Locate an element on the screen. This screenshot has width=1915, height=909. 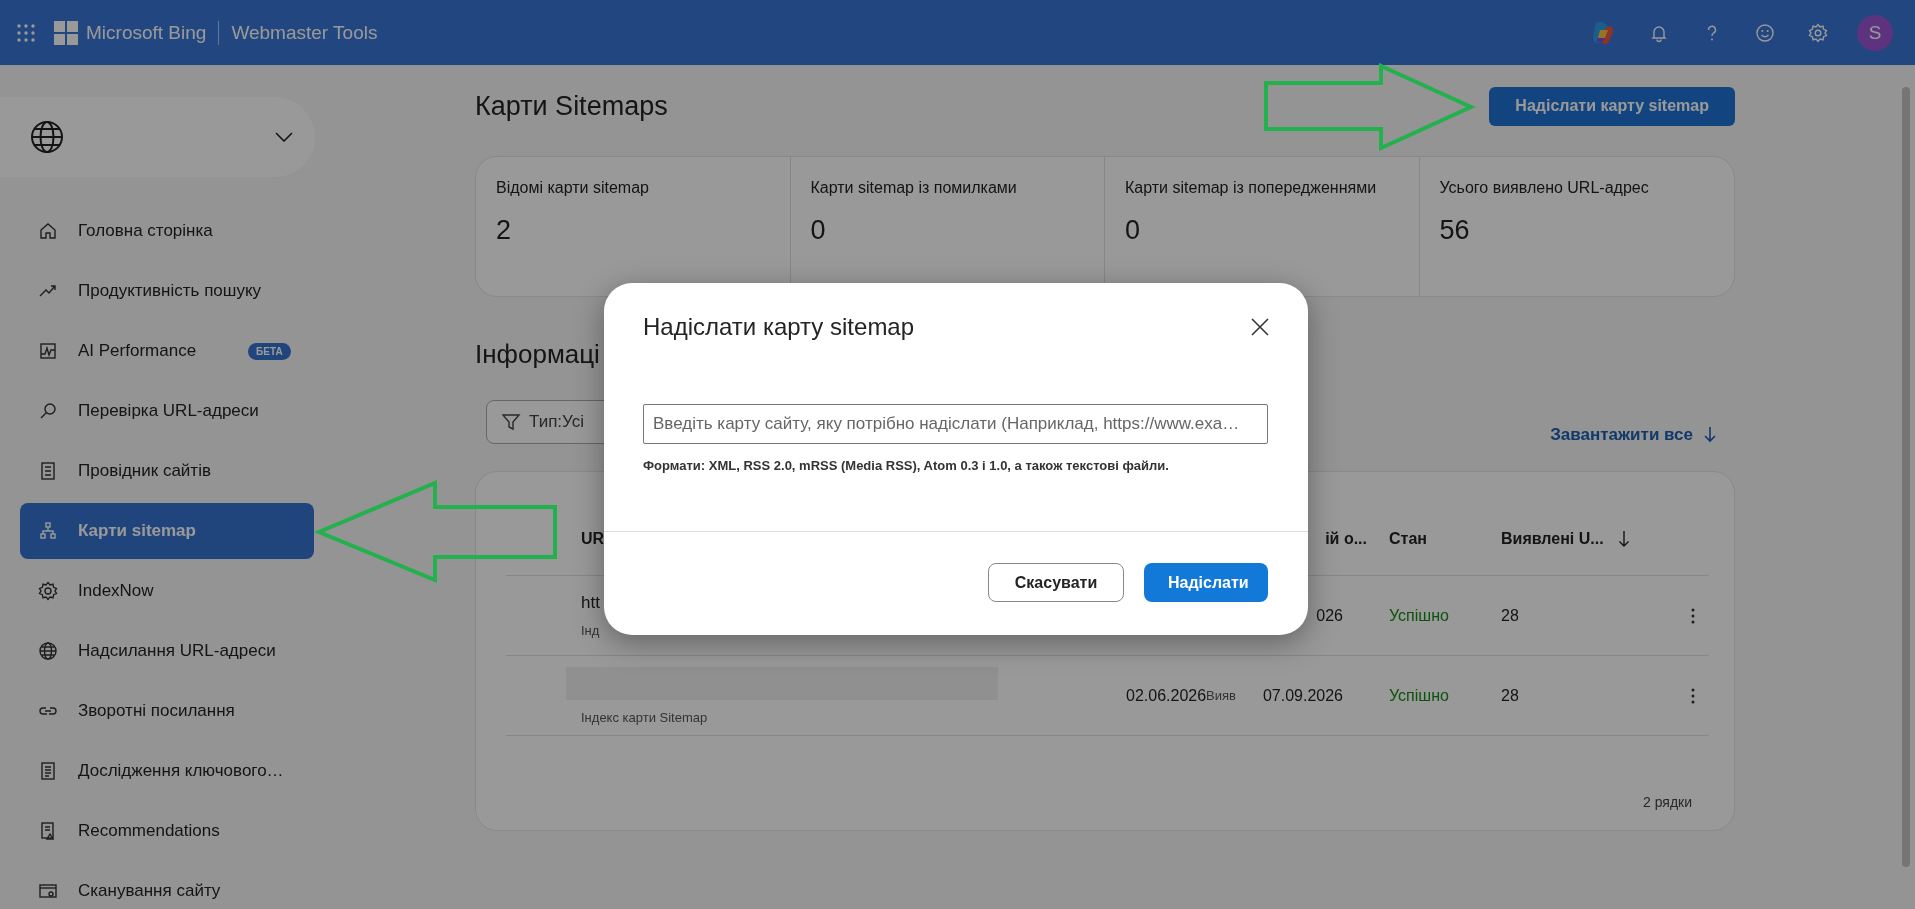
copilot-icon is located at coordinates (1603, 32).